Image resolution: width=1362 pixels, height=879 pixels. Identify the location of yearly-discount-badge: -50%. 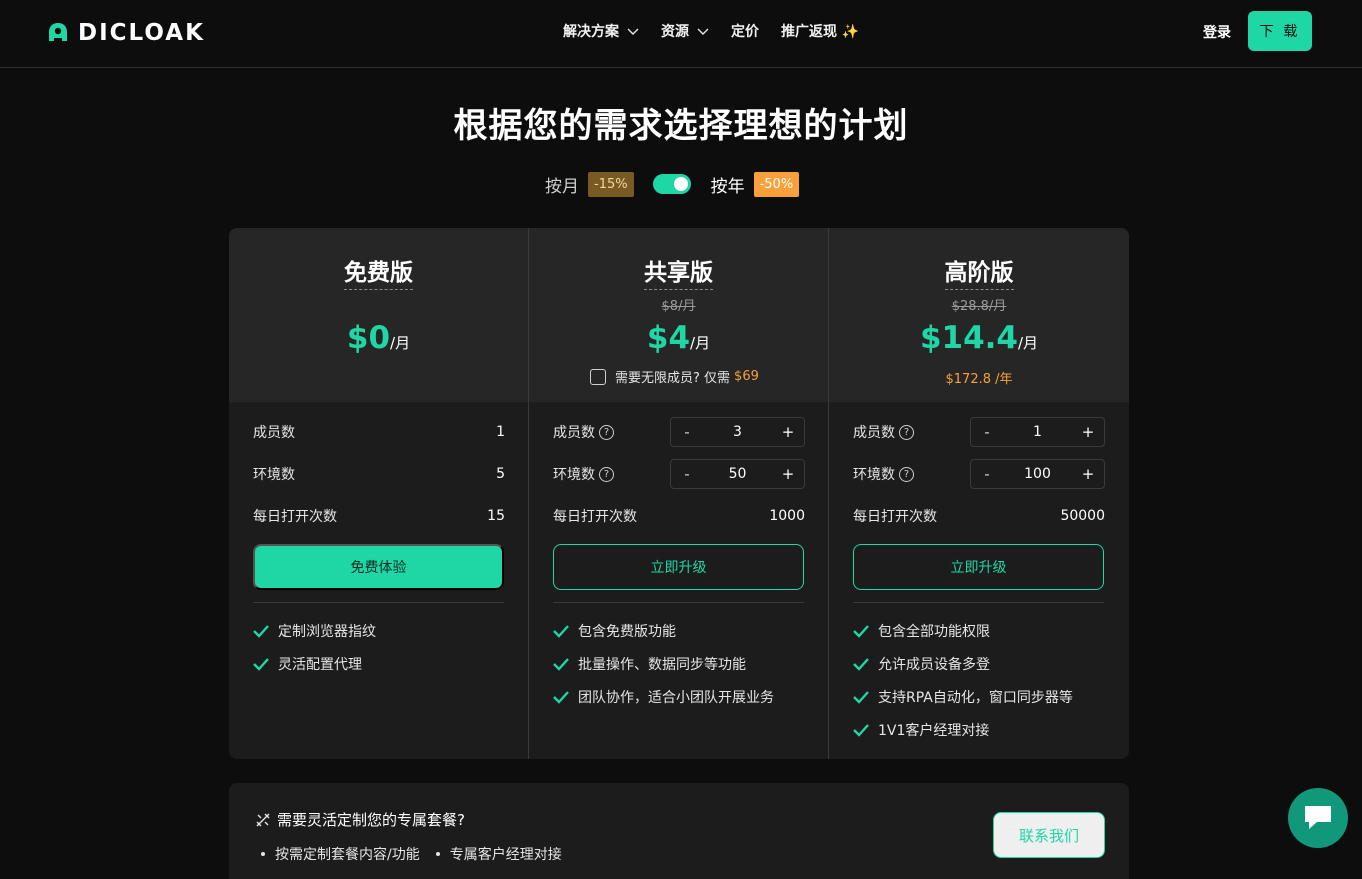
(776, 184).